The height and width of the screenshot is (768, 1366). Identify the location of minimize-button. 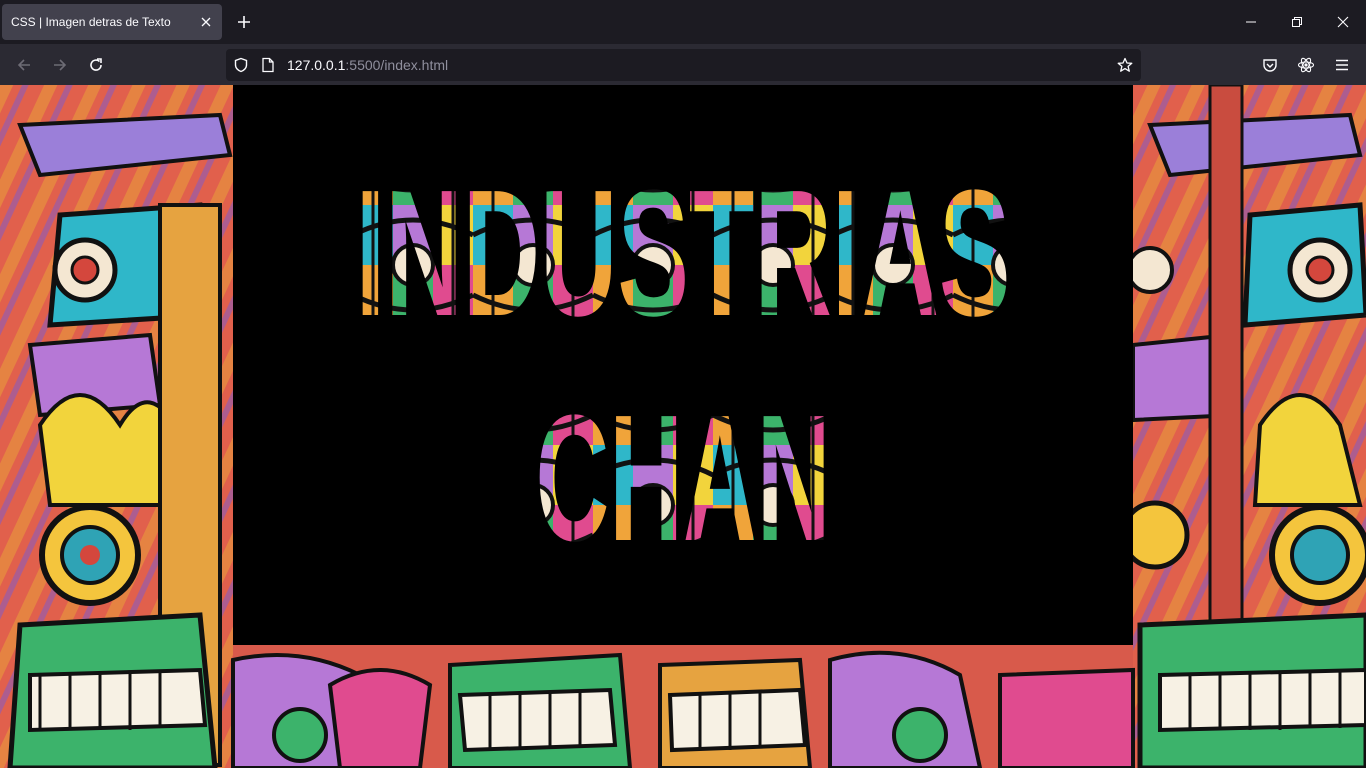
(1251, 22).